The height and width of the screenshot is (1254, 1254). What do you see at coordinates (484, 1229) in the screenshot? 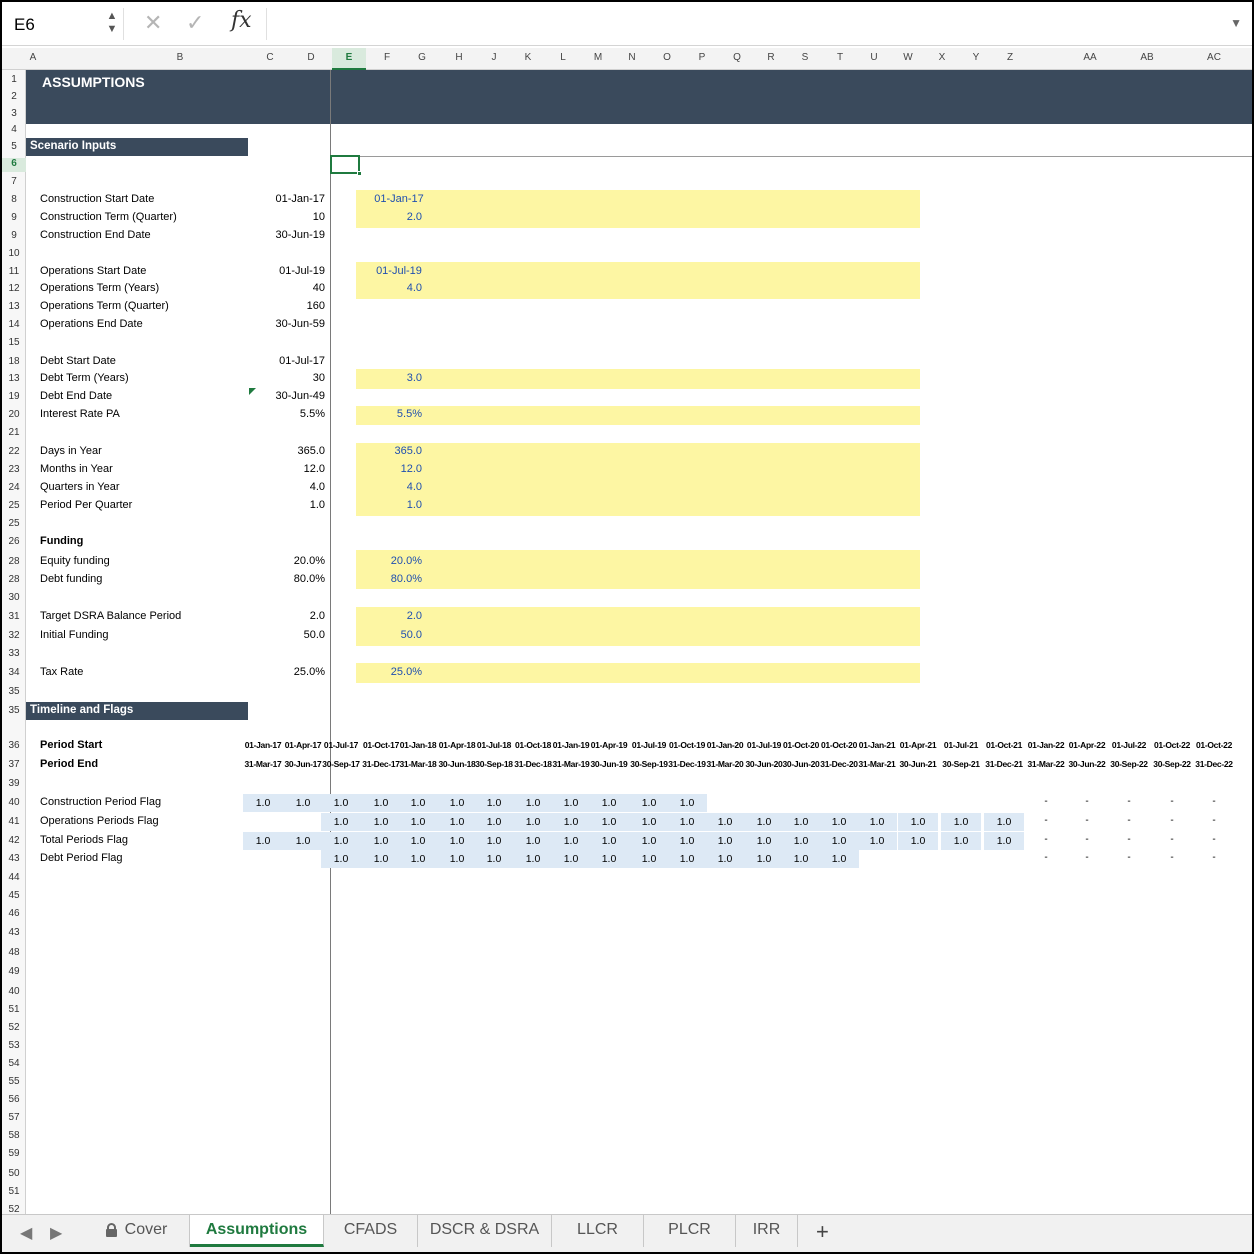
I see `tab-label: DSCR & DSRA` at bounding box center [484, 1229].